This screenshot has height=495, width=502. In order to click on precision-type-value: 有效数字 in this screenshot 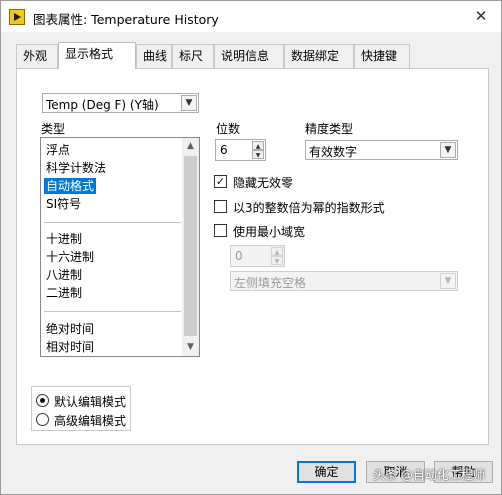, I will do `click(333, 152)`.